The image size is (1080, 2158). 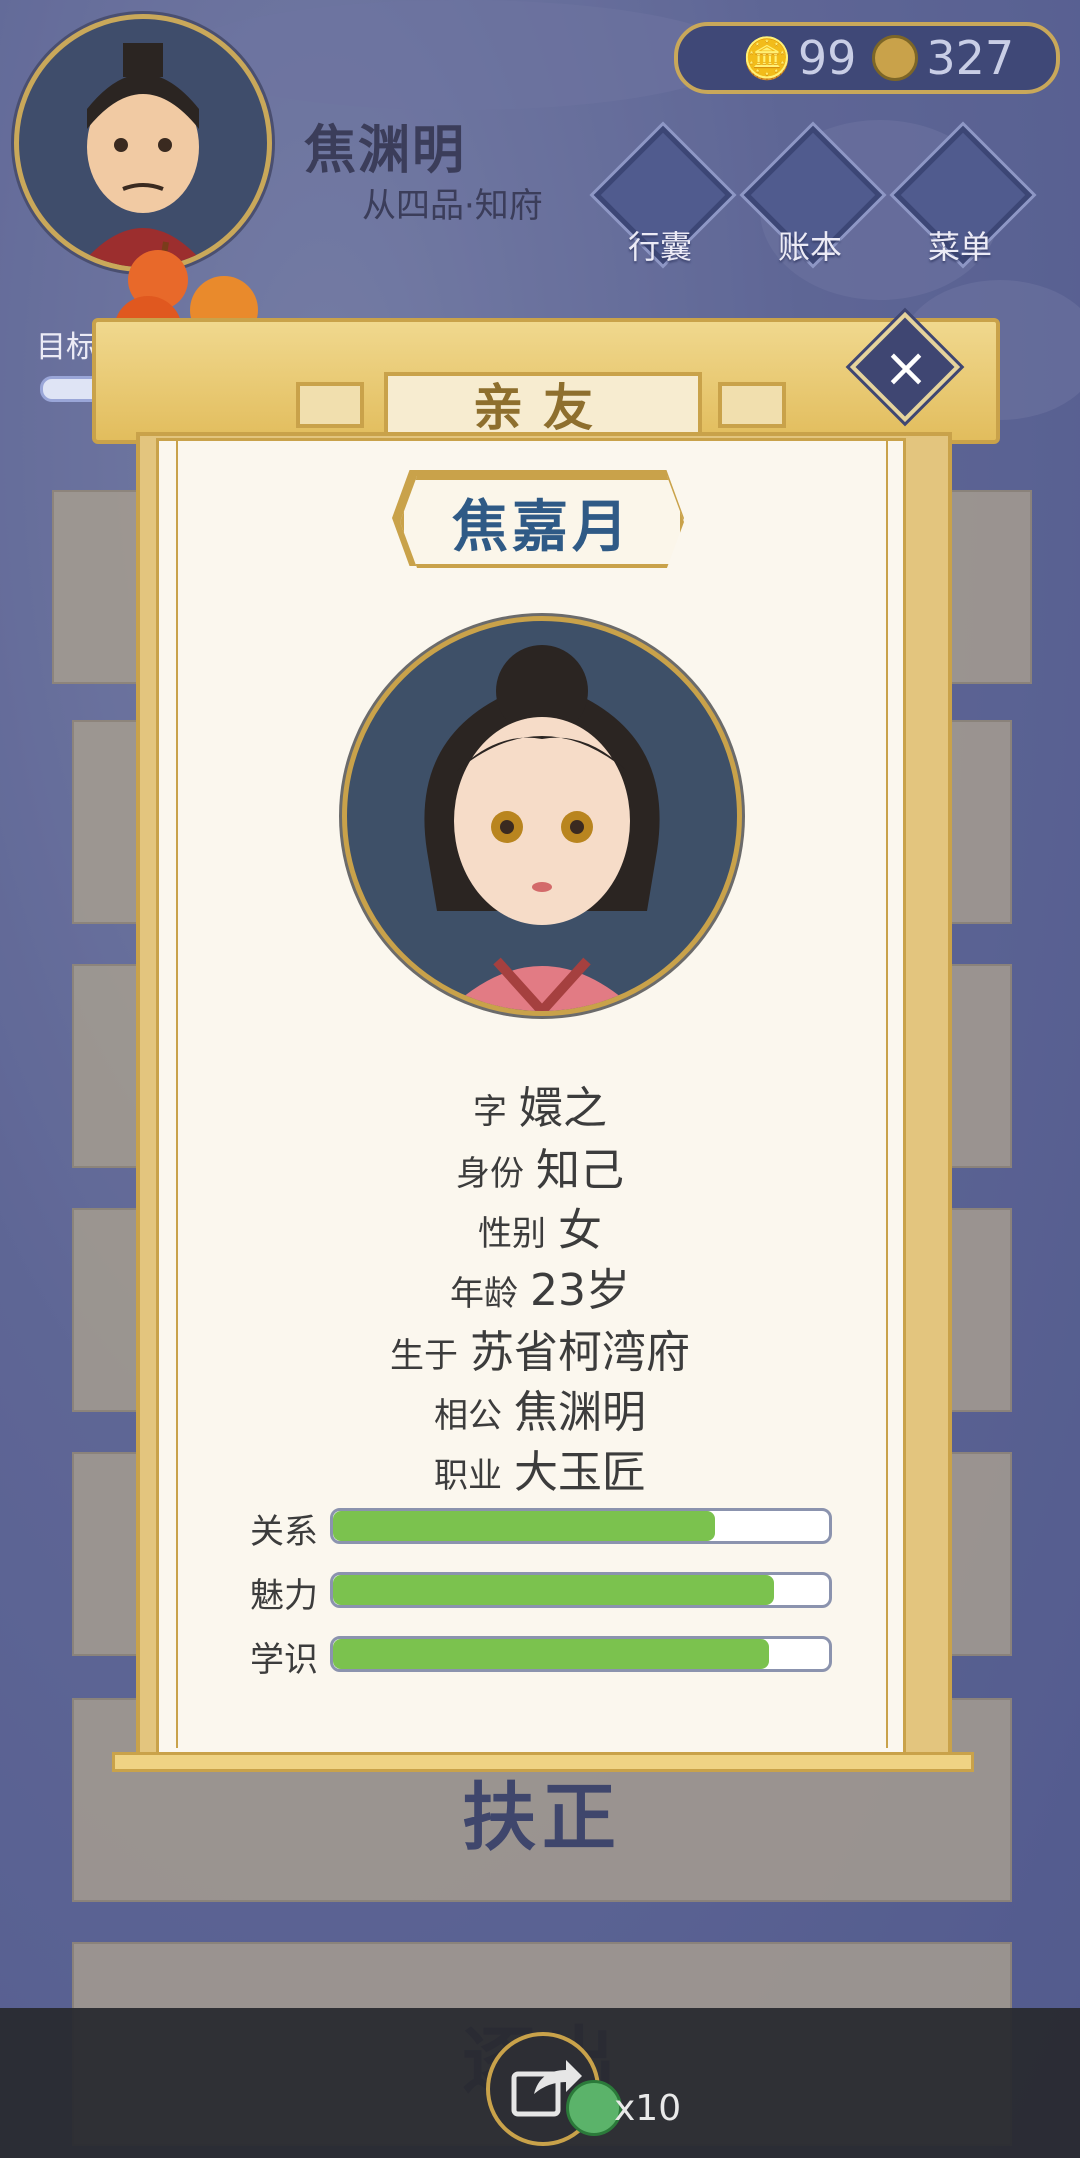 What do you see at coordinates (659, 247) in the screenshot?
I see `pouch-label: 行囊` at bounding box center [659, 247].